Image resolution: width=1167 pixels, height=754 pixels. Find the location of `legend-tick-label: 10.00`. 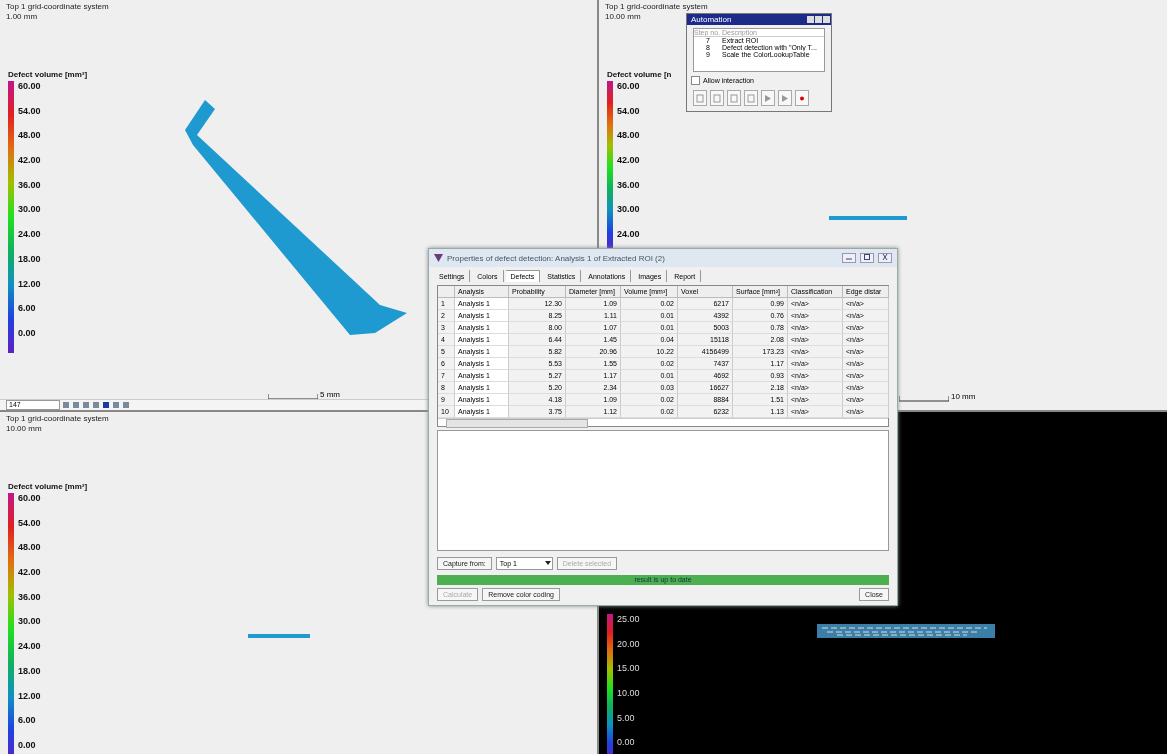

legend-tick-label: 10.00 is located at coordinates (628, 693).